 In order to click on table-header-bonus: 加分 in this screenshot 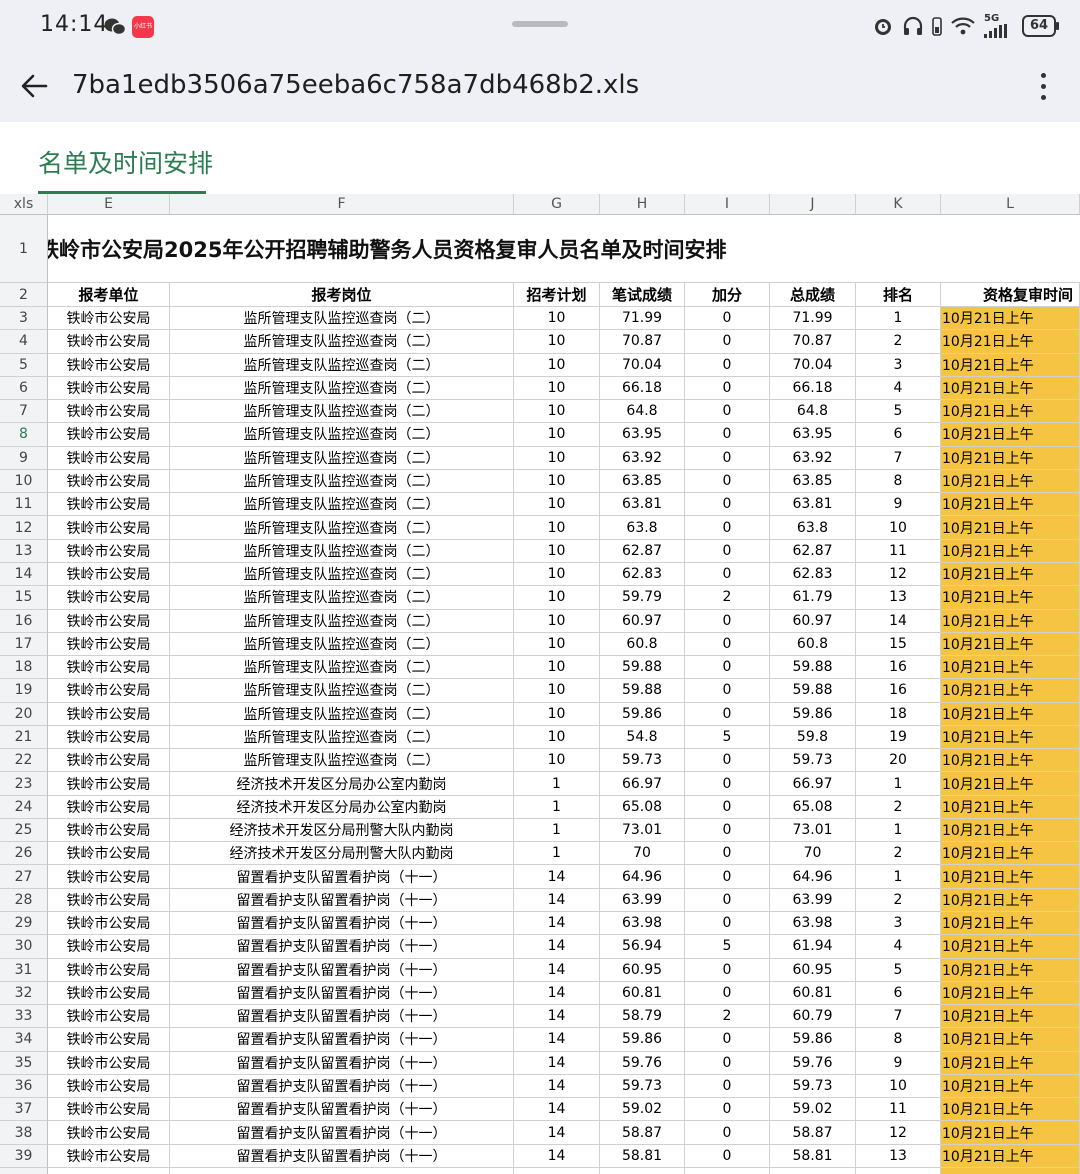, I will do `click(727, 295)`.